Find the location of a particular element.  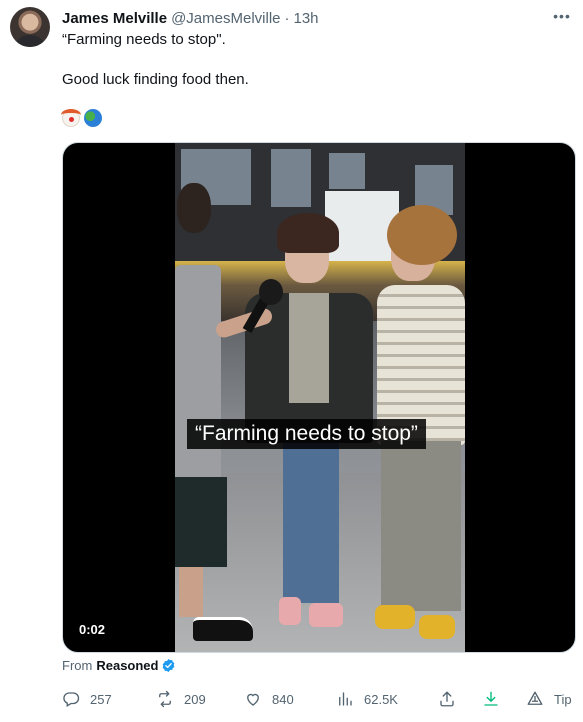

author-name: James Melville is located at coordinates (114, 18).